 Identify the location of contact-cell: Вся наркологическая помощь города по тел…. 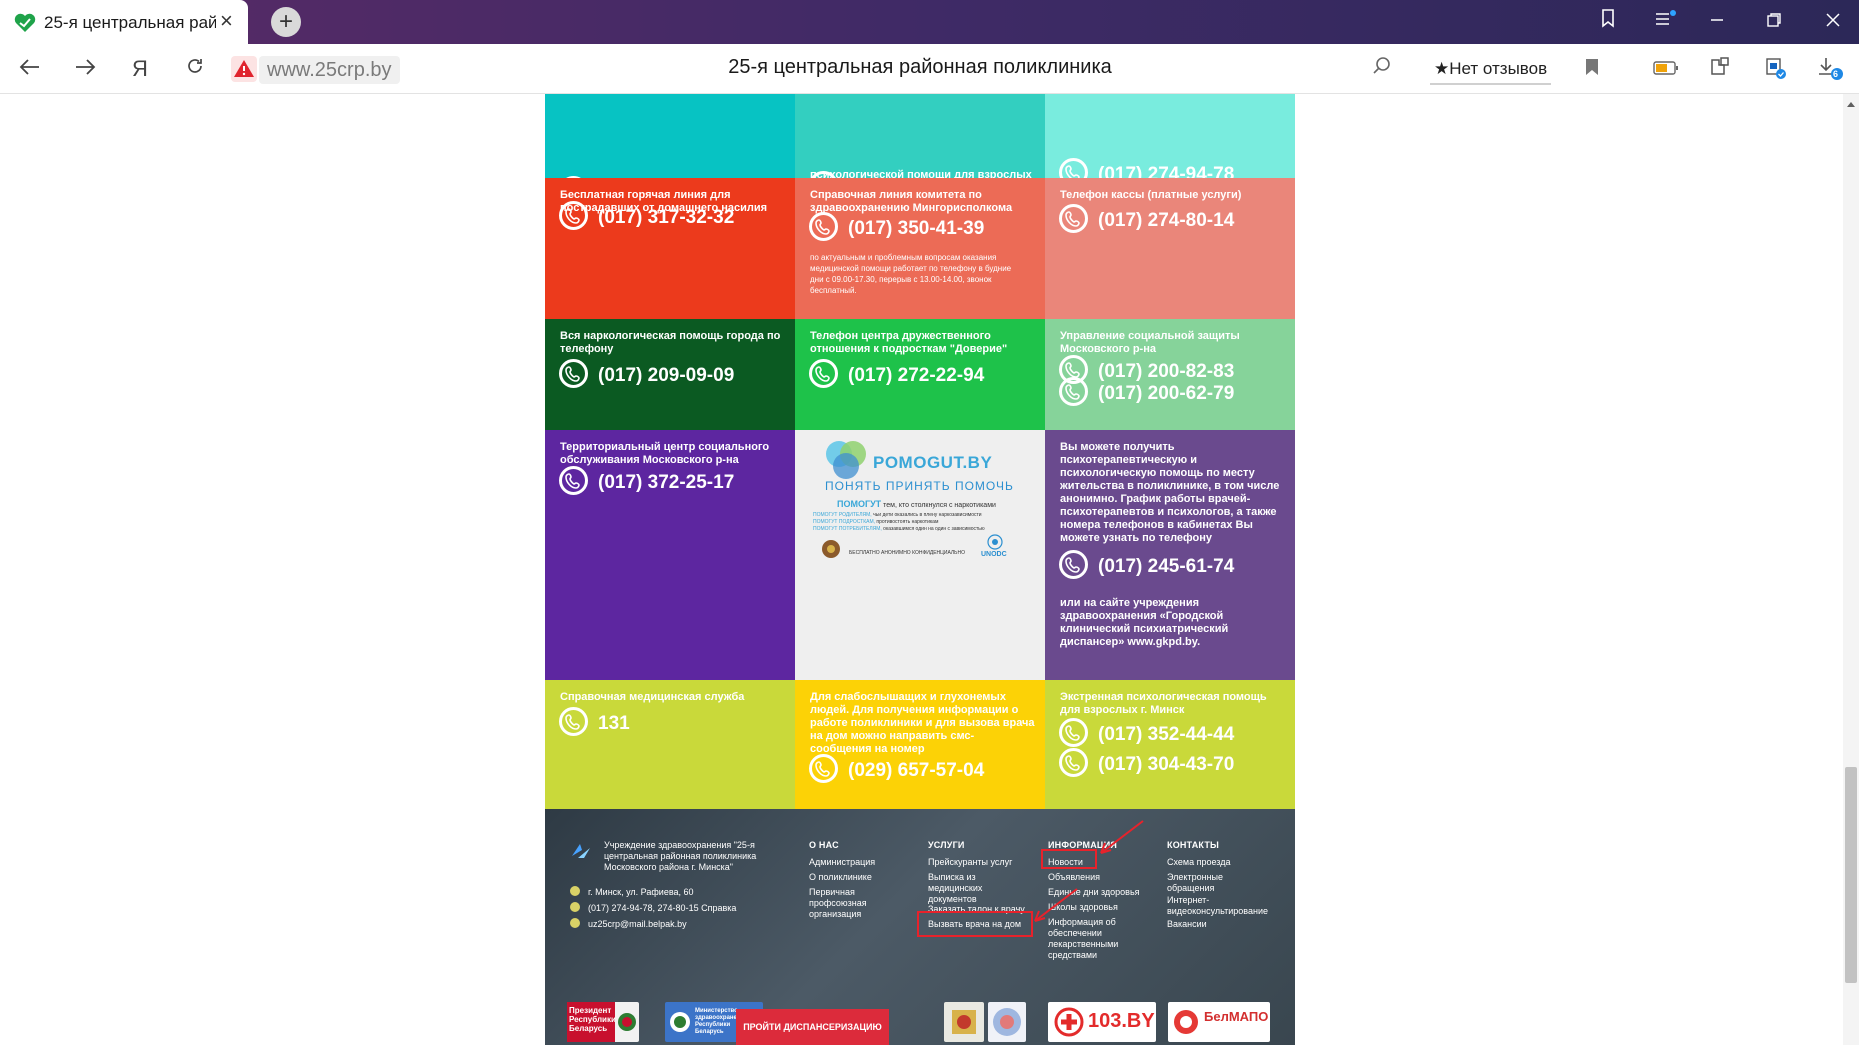
(670, 374).